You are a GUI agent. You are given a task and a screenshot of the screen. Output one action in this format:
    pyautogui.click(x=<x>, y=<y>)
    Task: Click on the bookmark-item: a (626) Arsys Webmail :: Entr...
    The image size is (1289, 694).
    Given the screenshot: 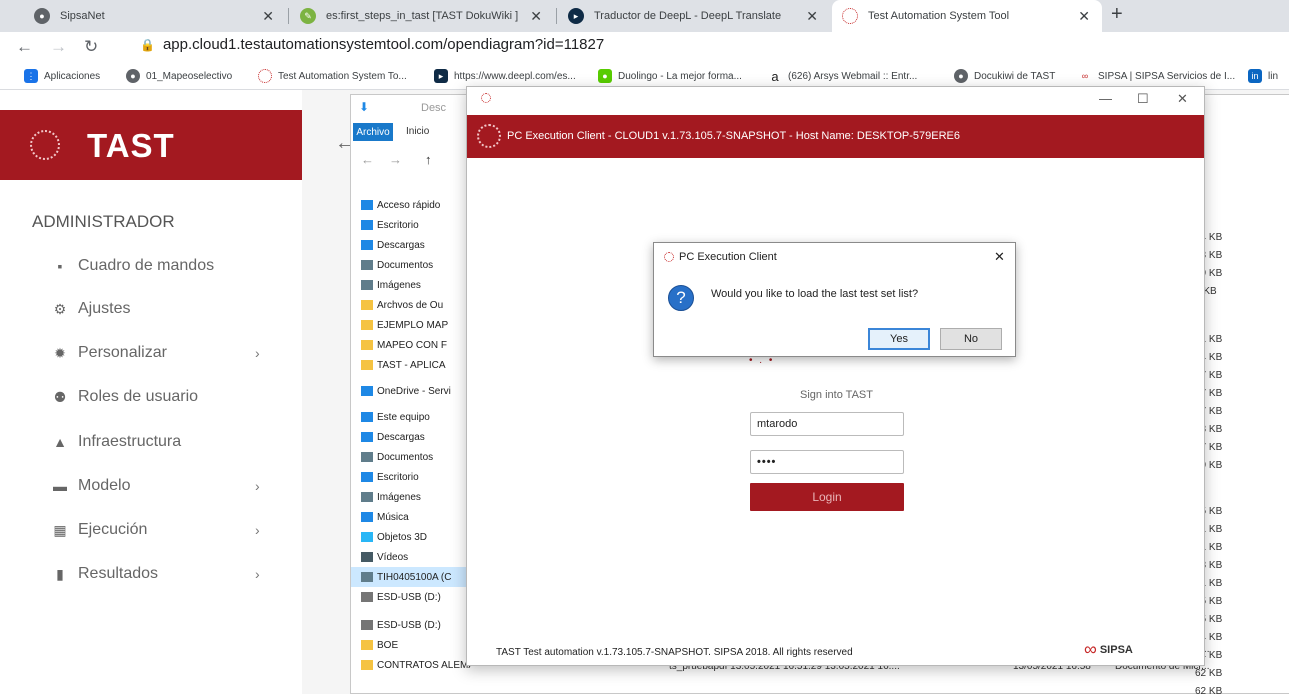 What is the action you would take?
    pyautogui.click(x=842, y=76)
    